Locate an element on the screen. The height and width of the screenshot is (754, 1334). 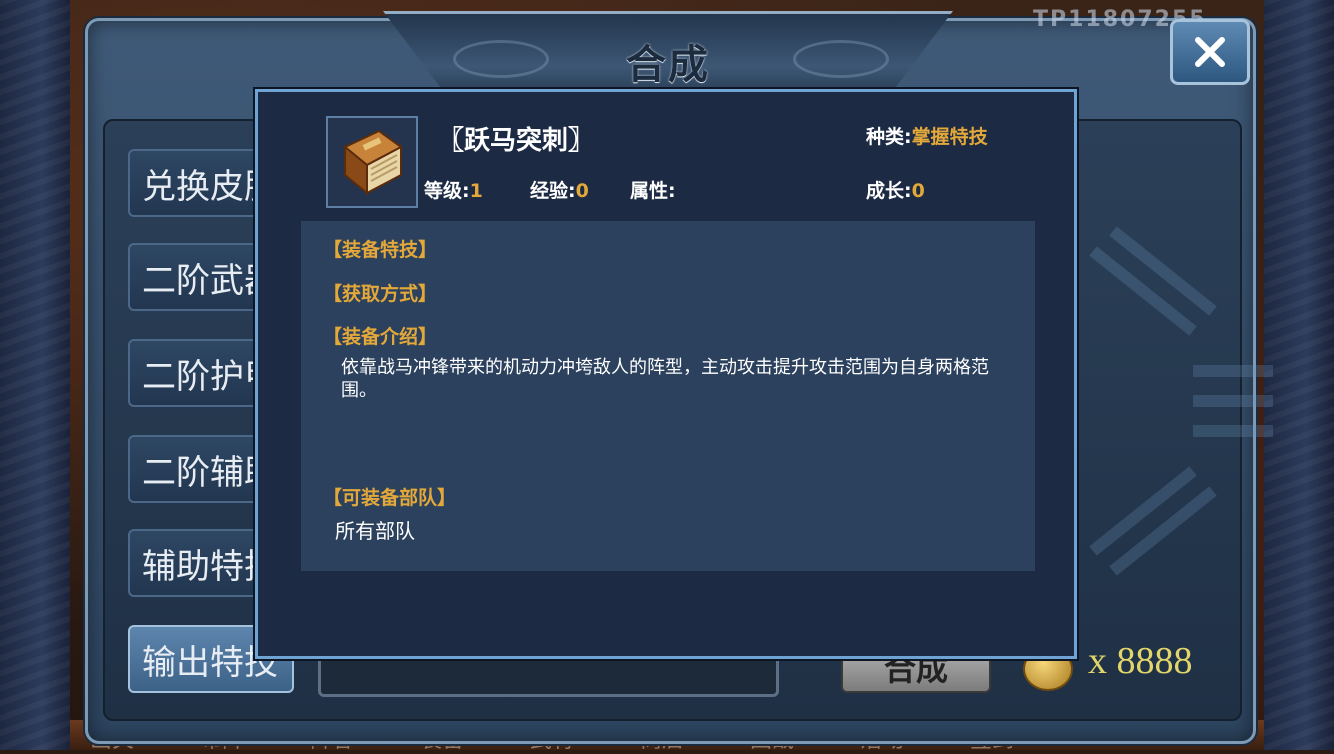
item-kind: 种类:掌握特技 is located at coordinates (927, 135).